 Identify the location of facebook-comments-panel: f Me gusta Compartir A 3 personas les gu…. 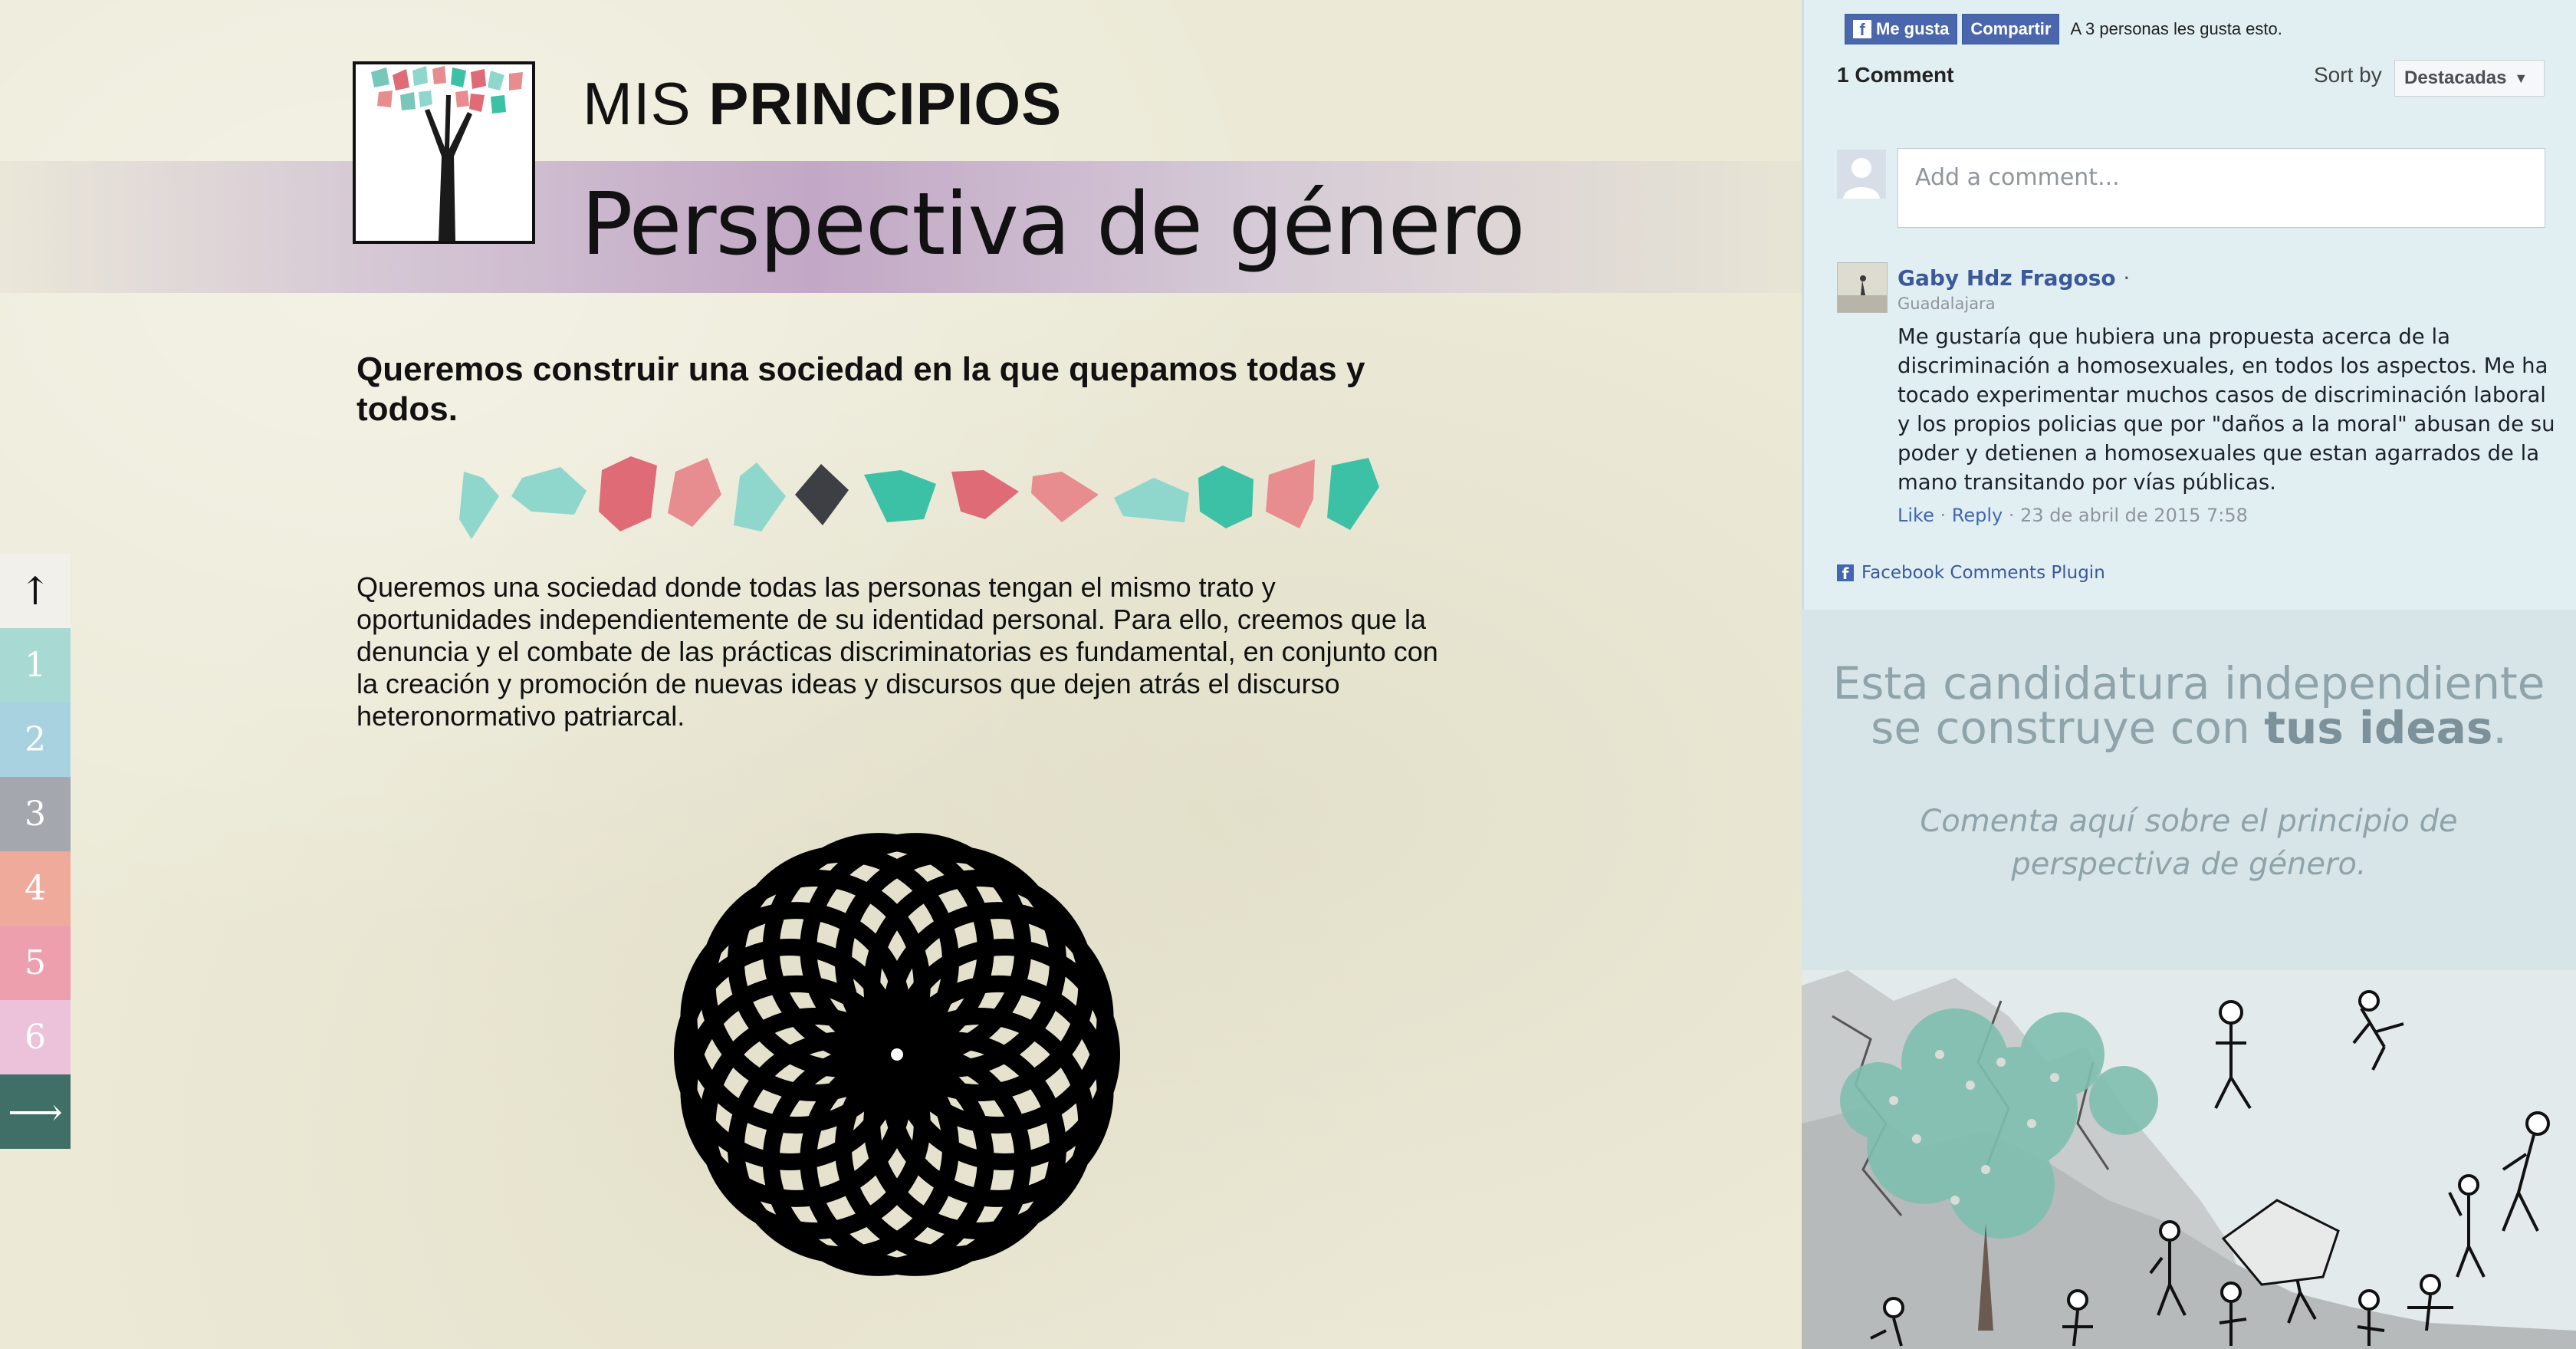
(2189, 305).